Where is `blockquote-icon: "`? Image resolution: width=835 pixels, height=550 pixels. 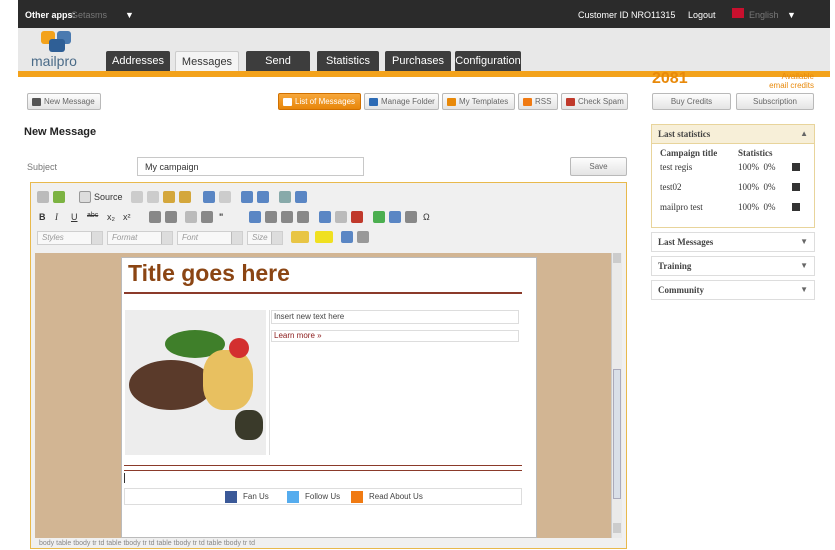 blockquote-icon: " is located at coordinates (221, 217).